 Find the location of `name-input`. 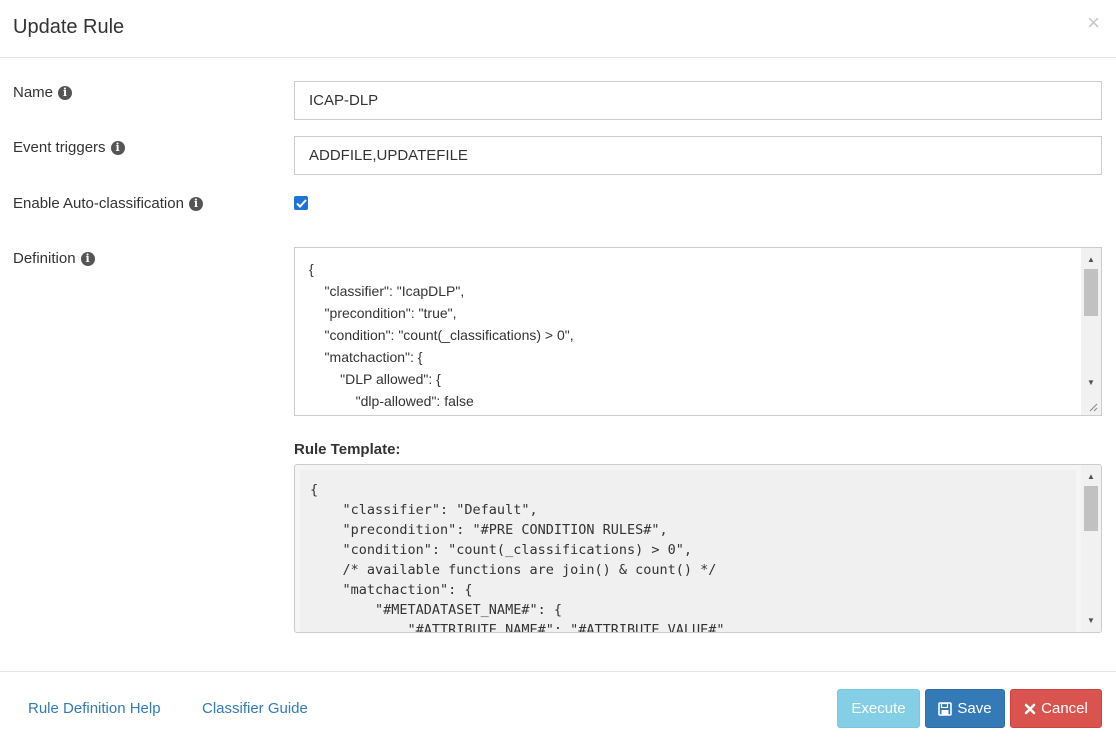

name-input is located at coordinates (698, 100).